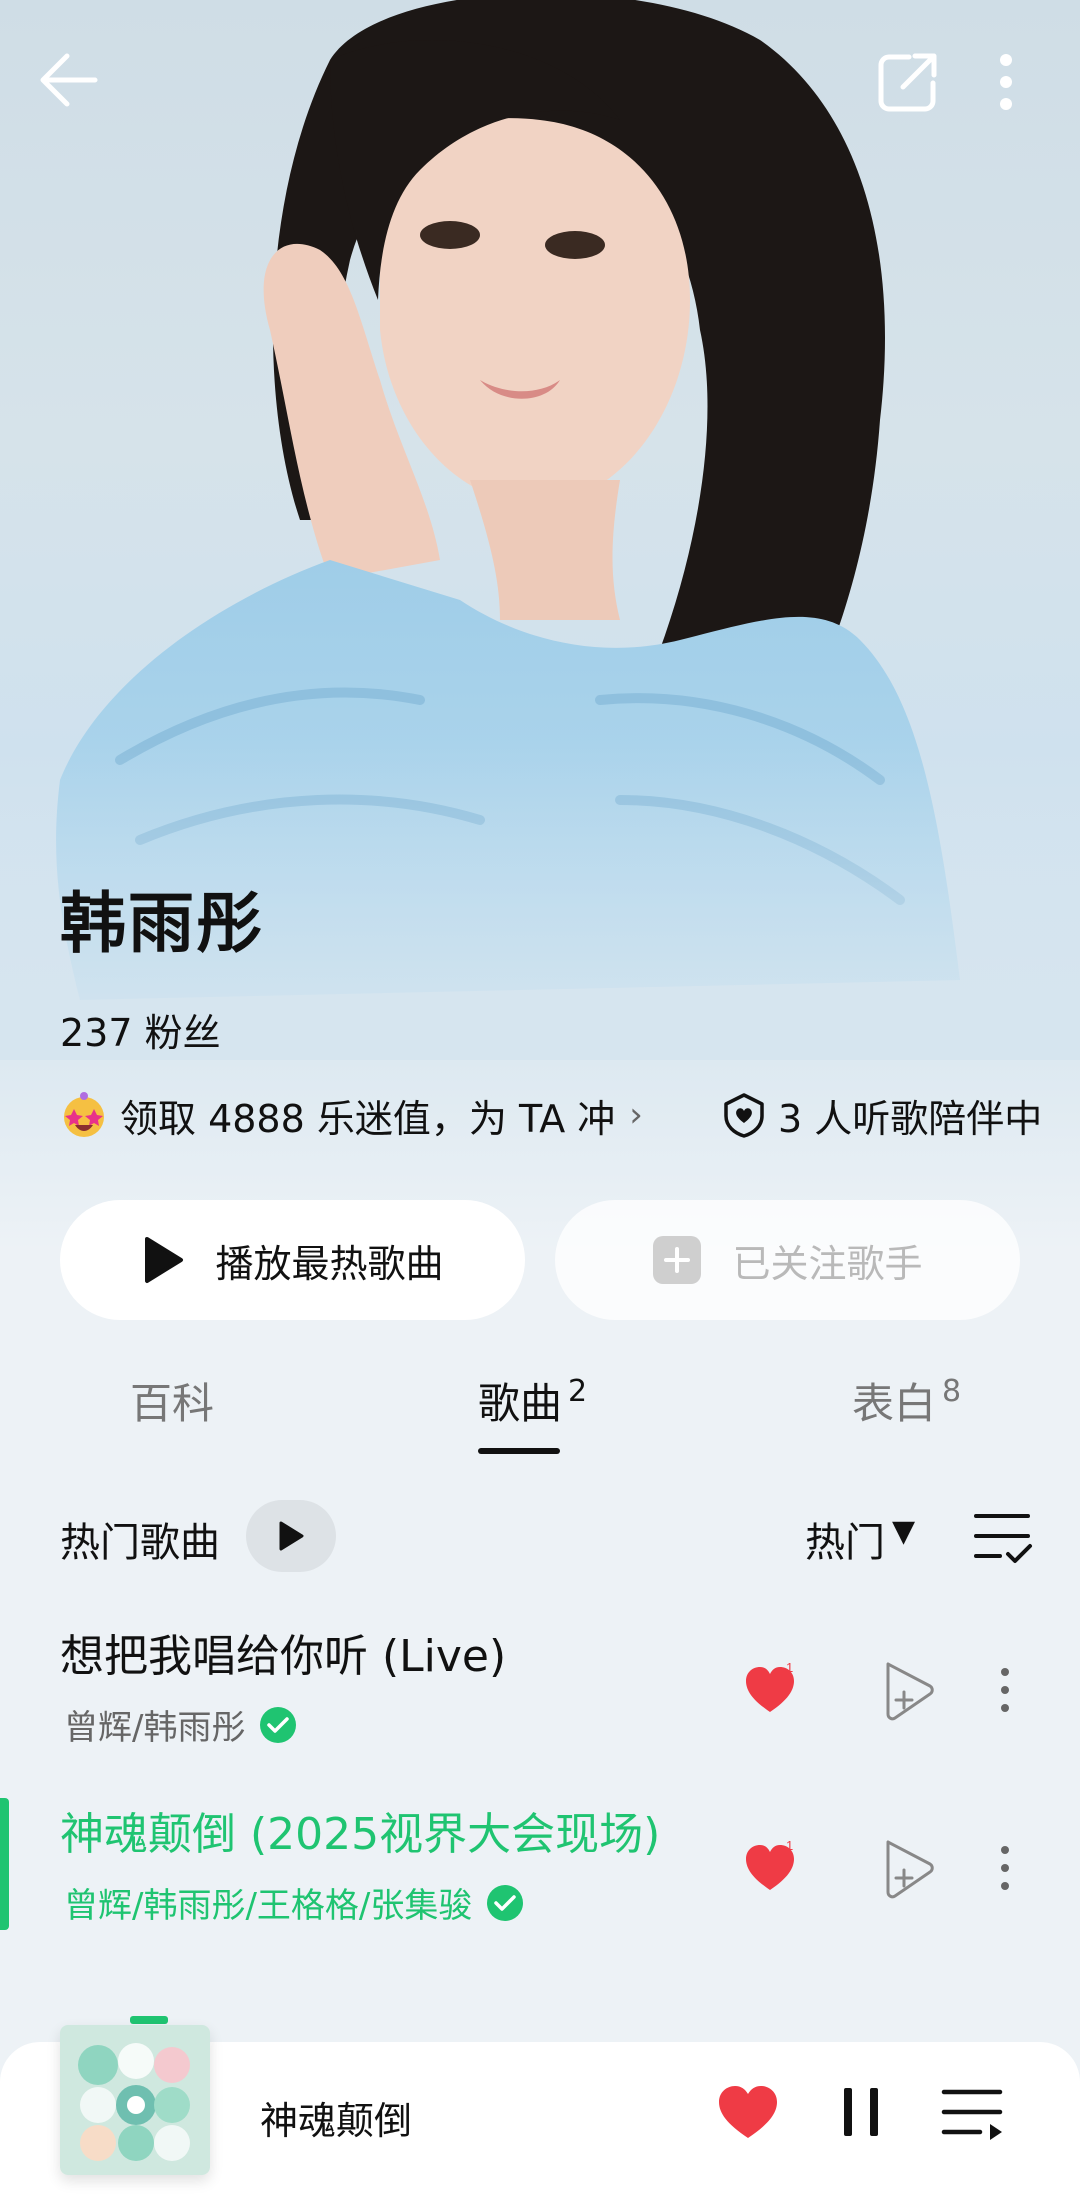 Image resolution: width=1080 pixels, height=2209 pixels. Describe the element at coordinates (547, 1536) in the screenshot. I see `hot-songs-header: 热门歌曲 热门 ▼` at that location.